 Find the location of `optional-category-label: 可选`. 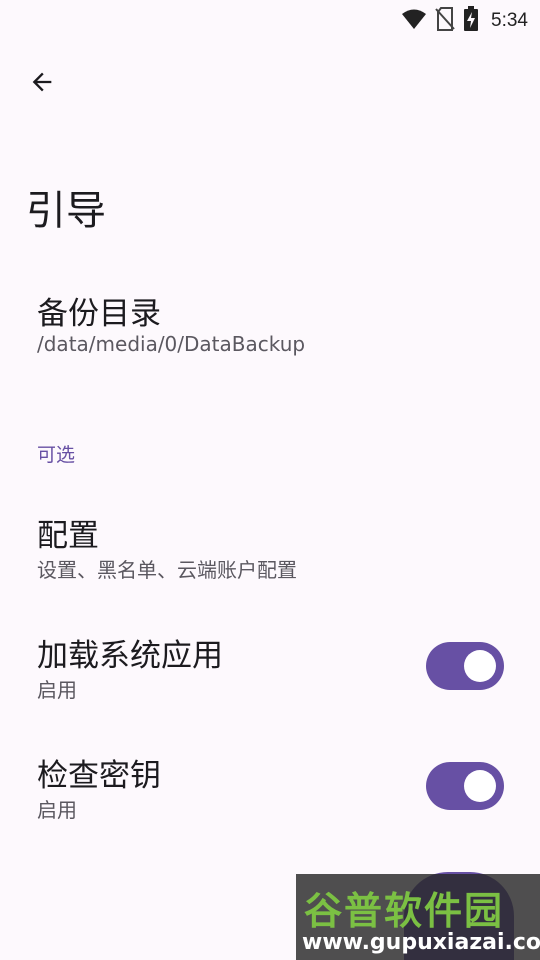

optional-category-label: 可选 is located at coordinates (56, 455).